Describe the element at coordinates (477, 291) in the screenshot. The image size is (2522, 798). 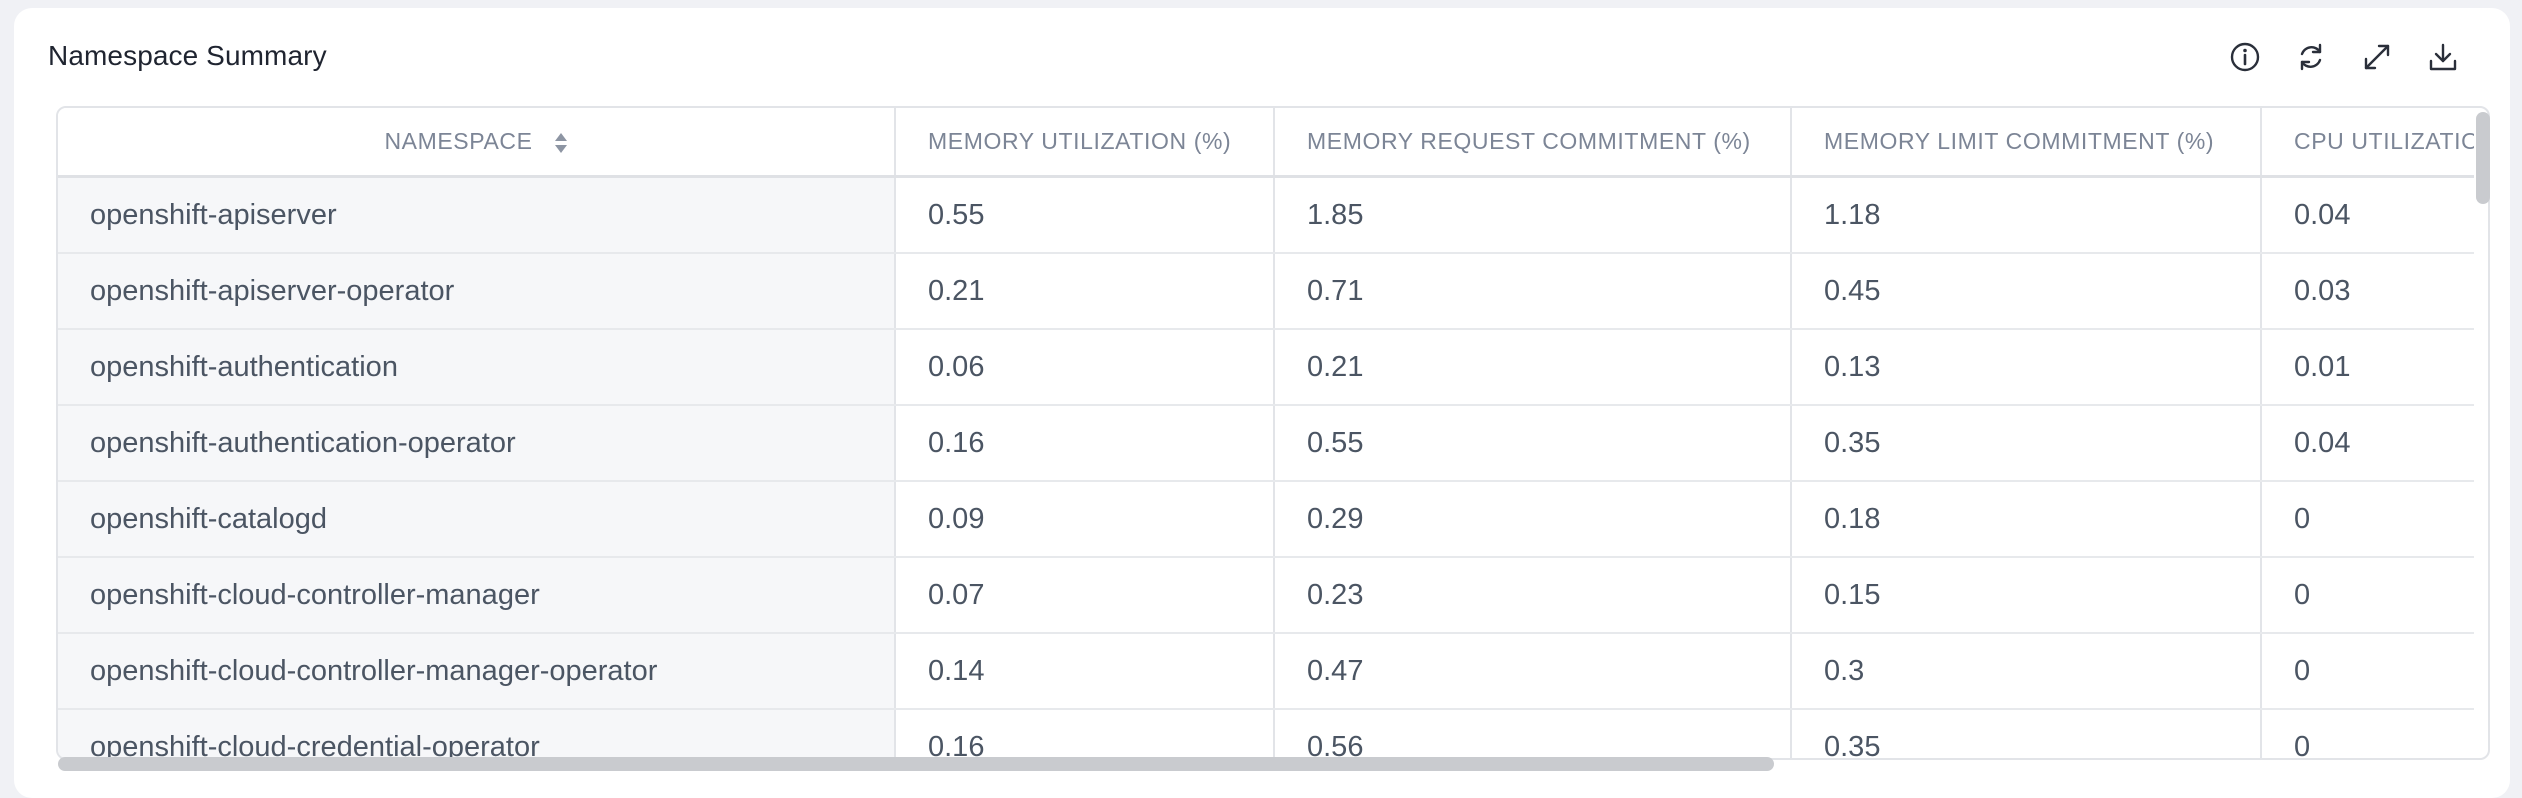
I see `namespace-cell: openshift-apiserver-operator` at that location.